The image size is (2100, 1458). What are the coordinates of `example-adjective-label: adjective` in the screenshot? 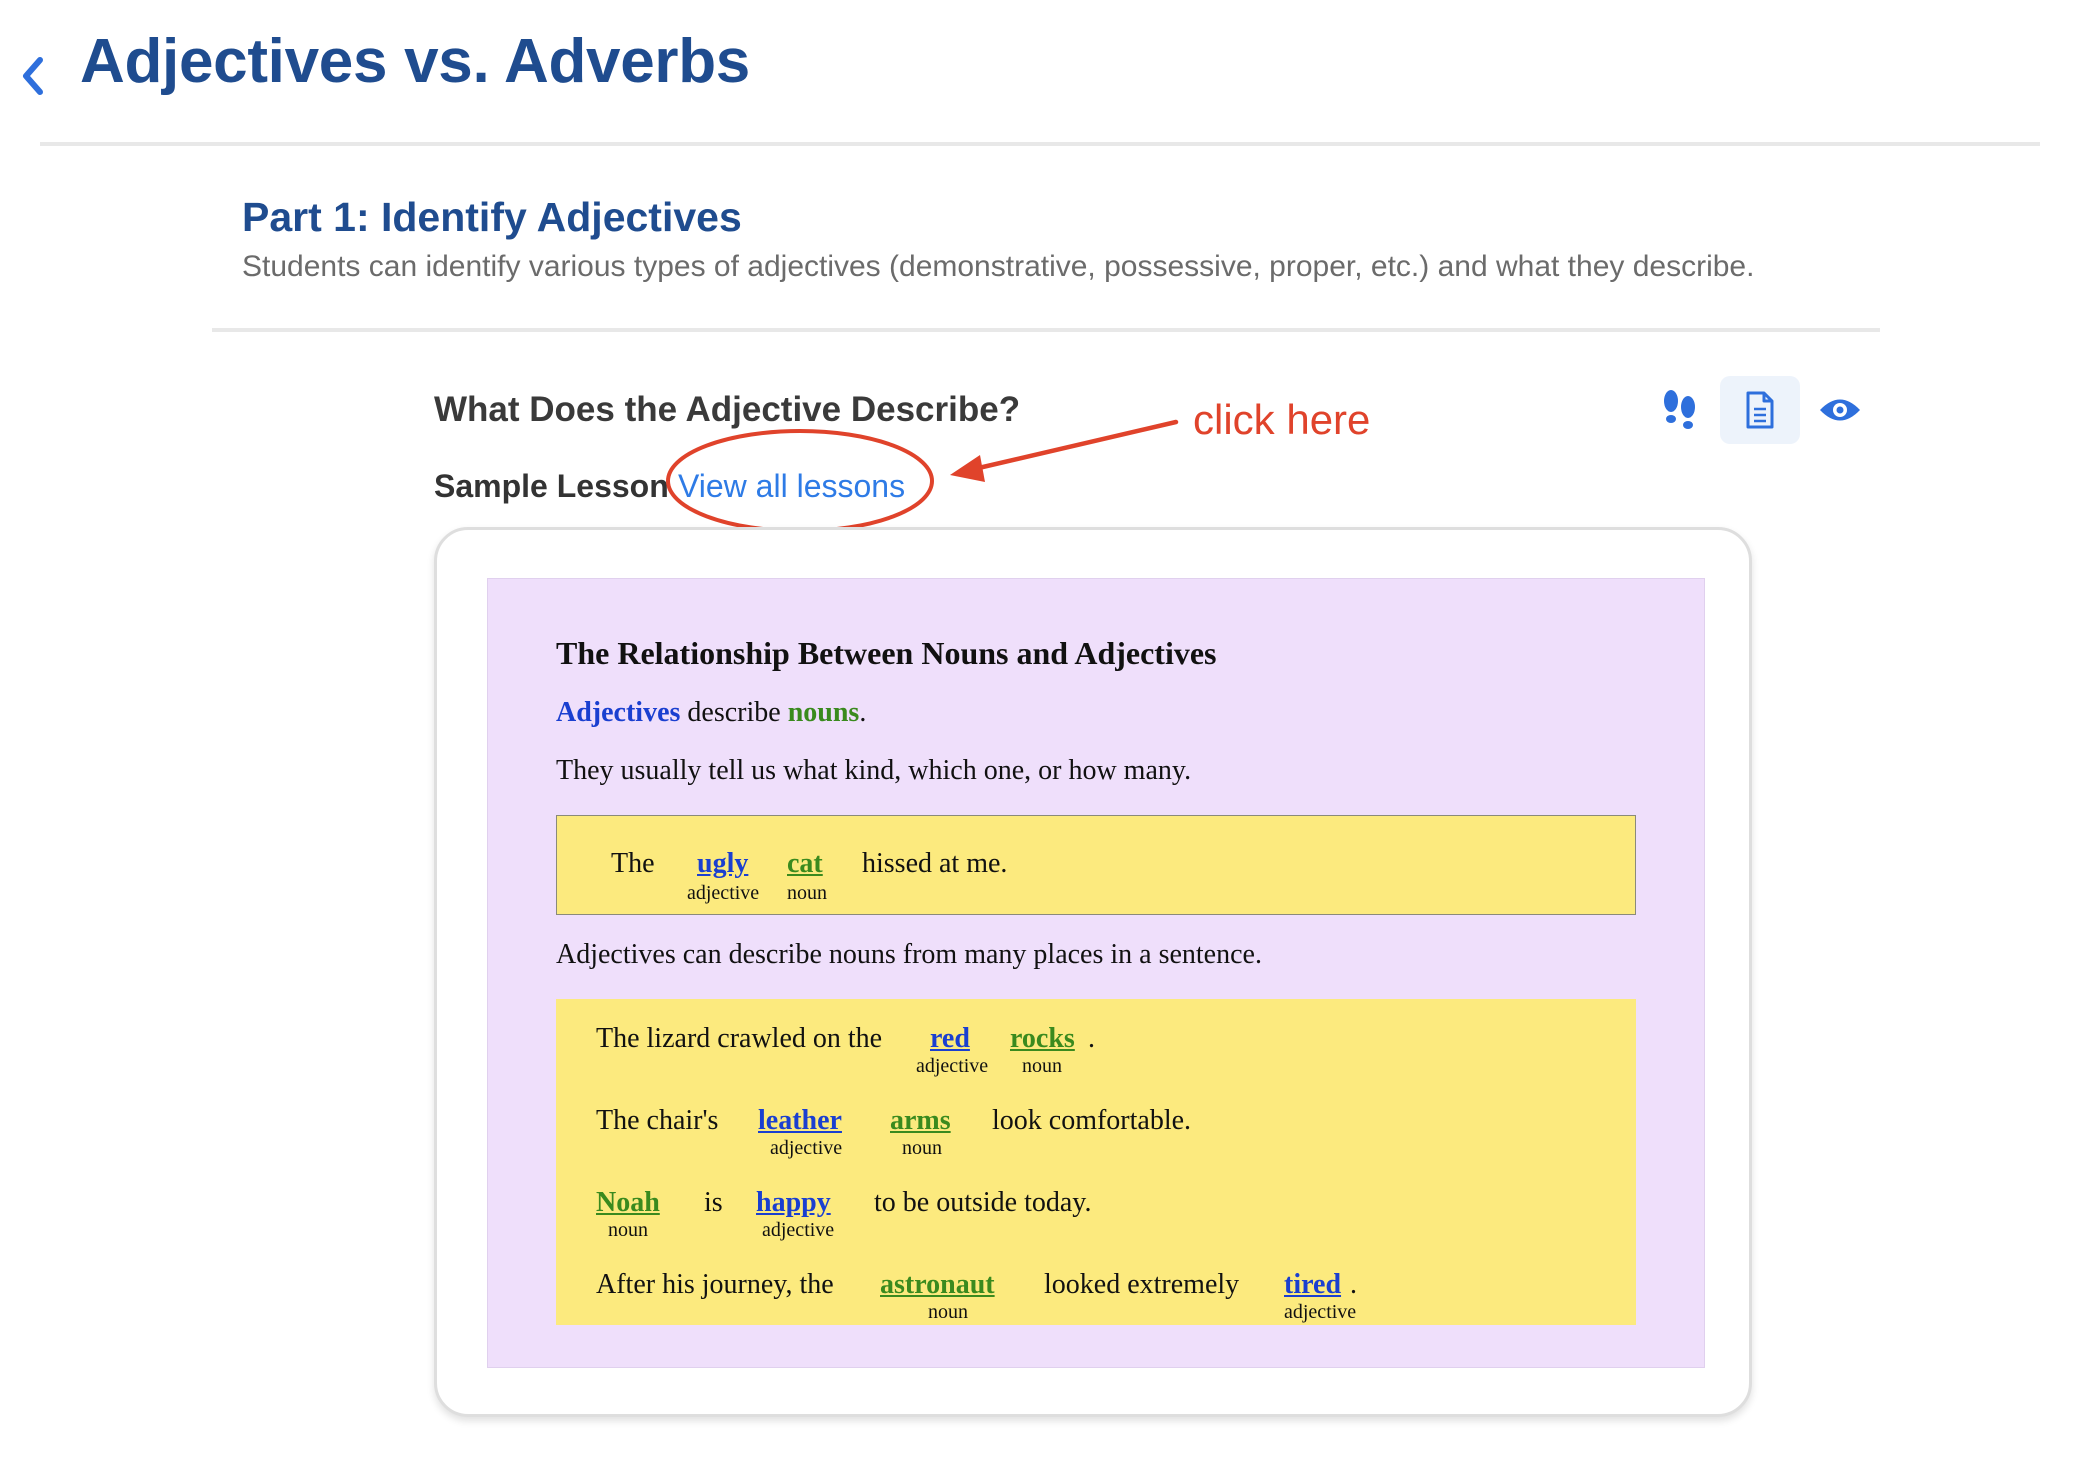 It's located at (723, 893).